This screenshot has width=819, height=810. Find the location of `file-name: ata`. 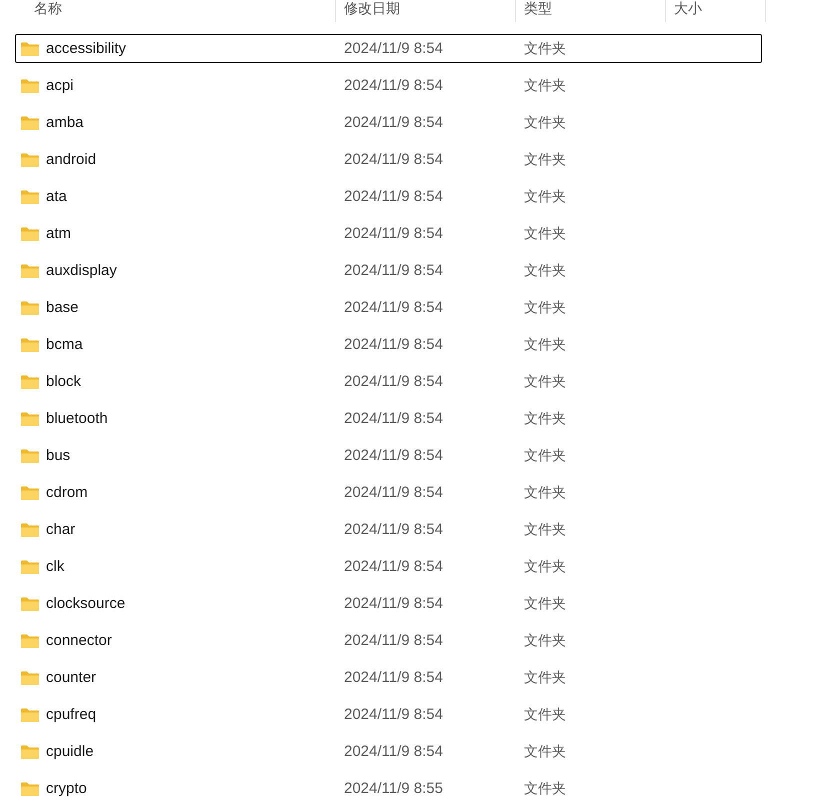

file-name: ata is located at coordinates (56, 196).